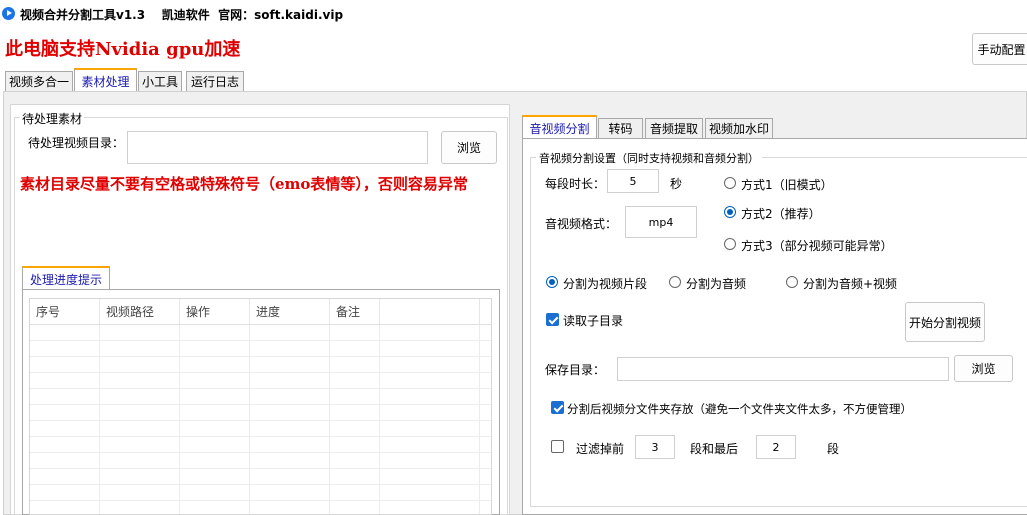 The height and width of the screenshot is (515, 1027). Describe the element at coordinates (76, 143) in the screenshot. I see `dir-label: 待处理视频目录：` at that location.